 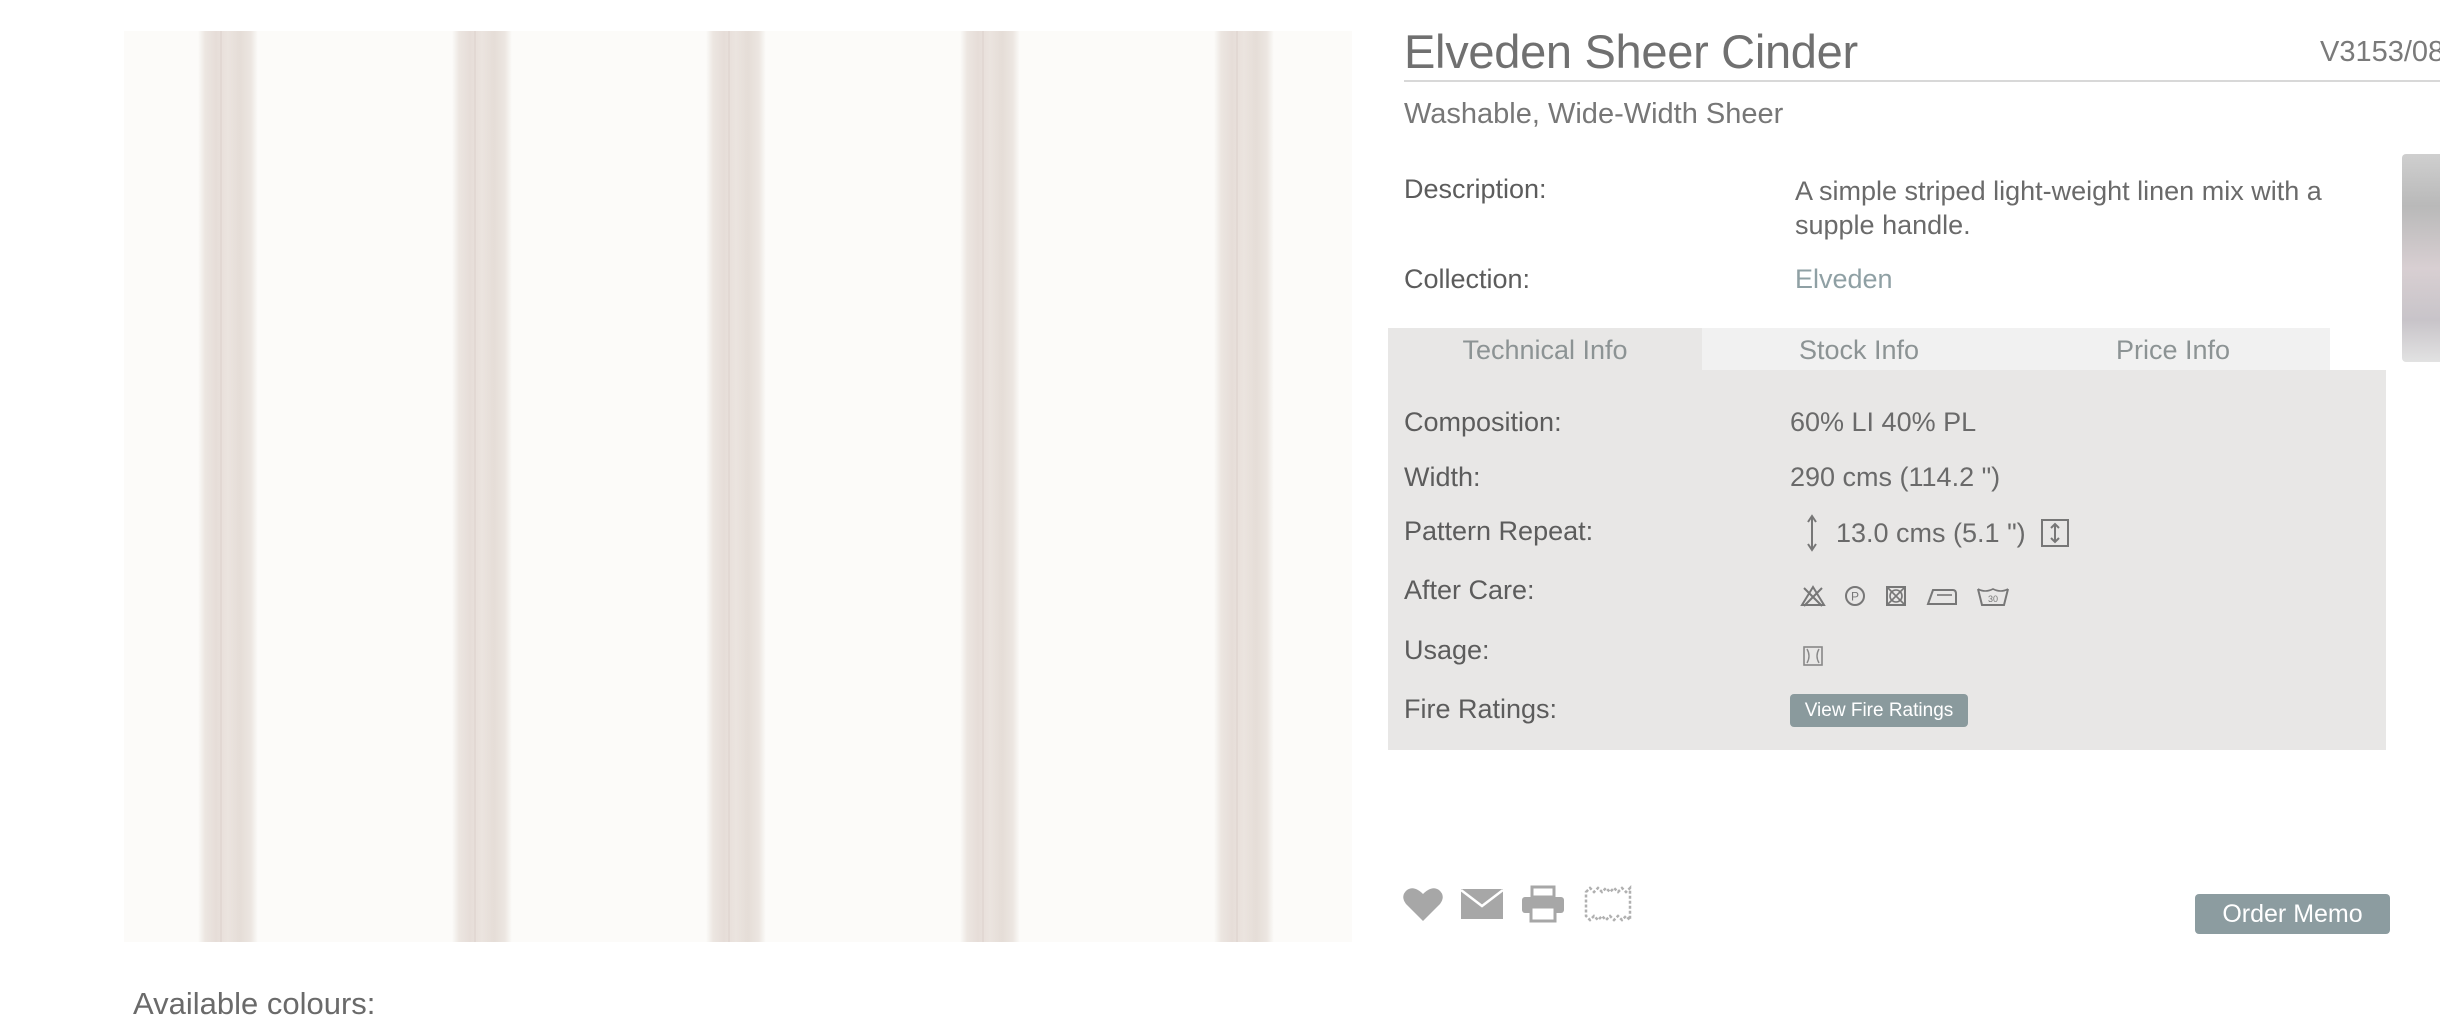 What do you see at coordinates (1631, 51) in the screenshot?
I see `product-title: Elveden Sheer Cinder` at bounding box center [1631, 51].